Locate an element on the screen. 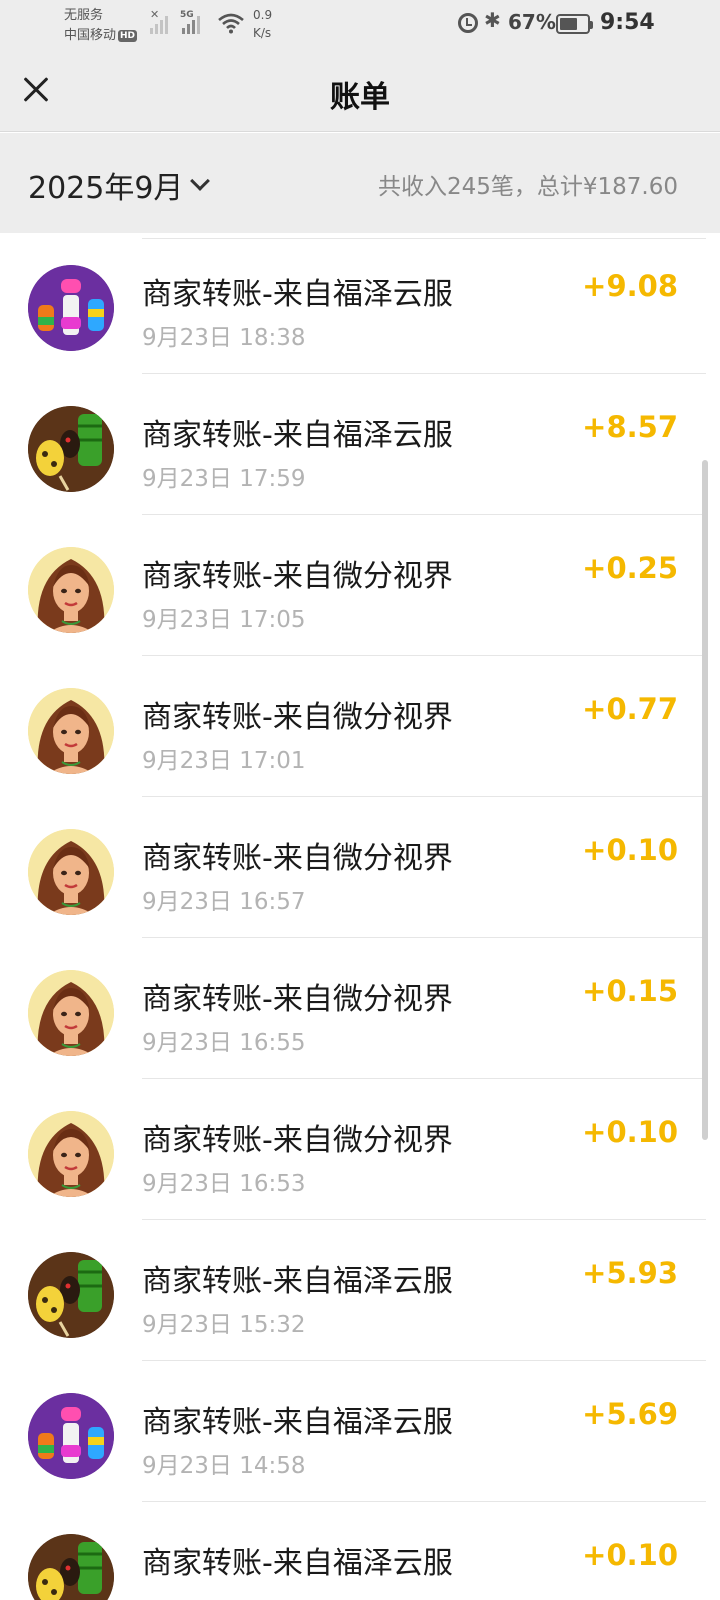 The height and width of the screenshot is (1600, 720). transaction-time: 9月23日 16:55 is located at coordinates (224, 1043).